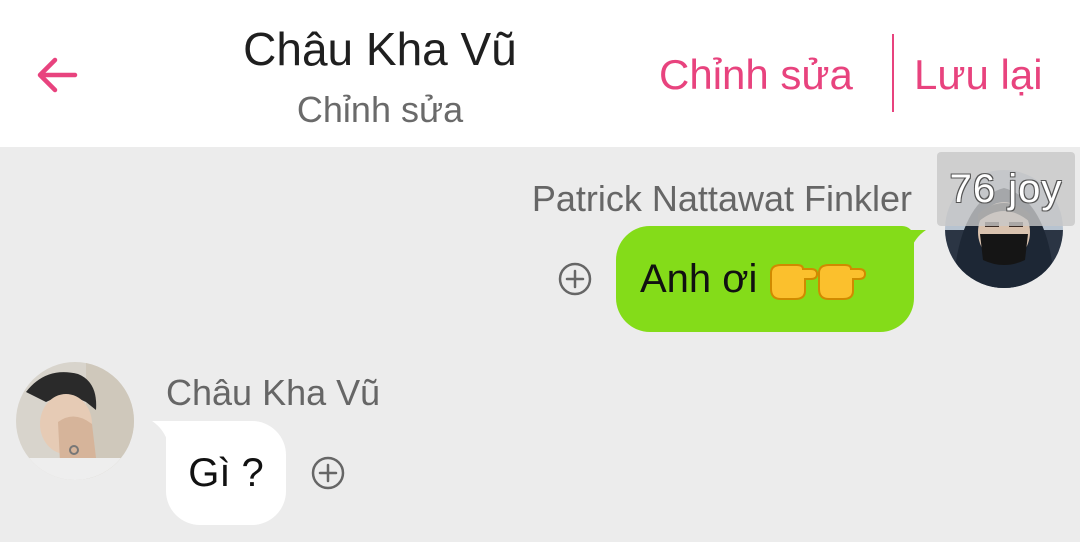 This screenshot has width=1080, height=542. I want to click on sender-name: Patrick Nattawat Finkler, so click(721, 198).